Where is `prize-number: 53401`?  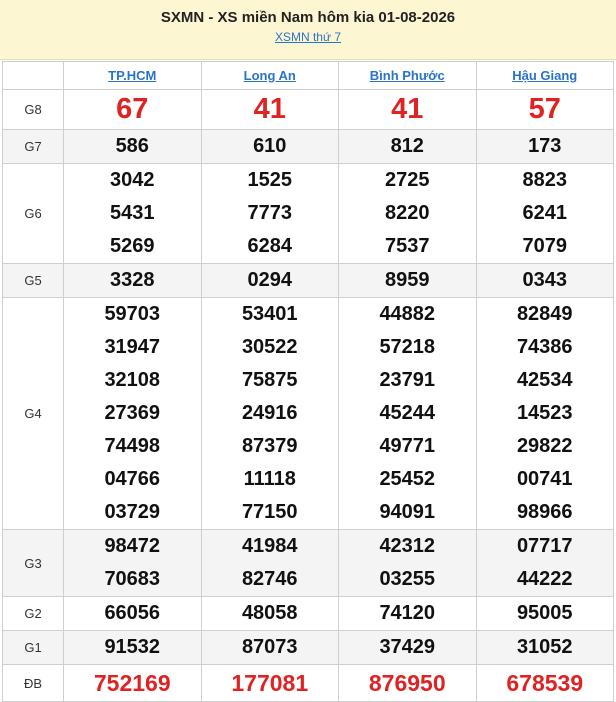
prize-number: 53401 is located at coordinates (269, 314).